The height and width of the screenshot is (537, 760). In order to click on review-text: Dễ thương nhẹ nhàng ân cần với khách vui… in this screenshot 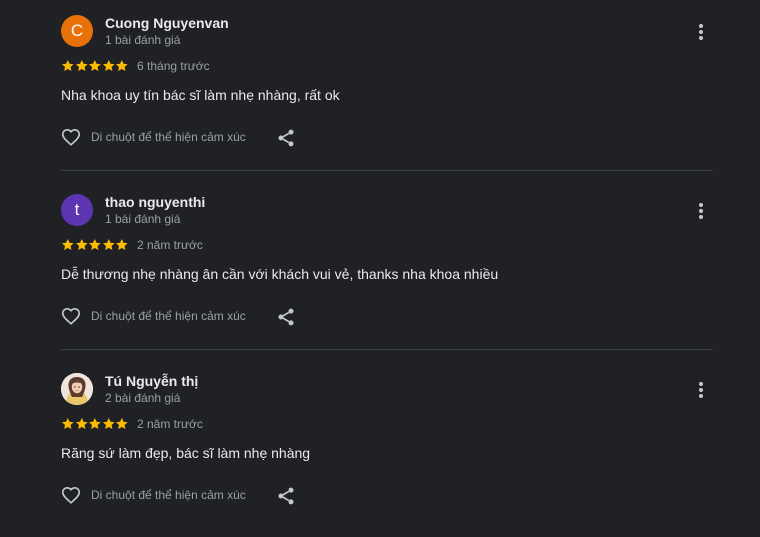, I will do `click(280, 274)`.